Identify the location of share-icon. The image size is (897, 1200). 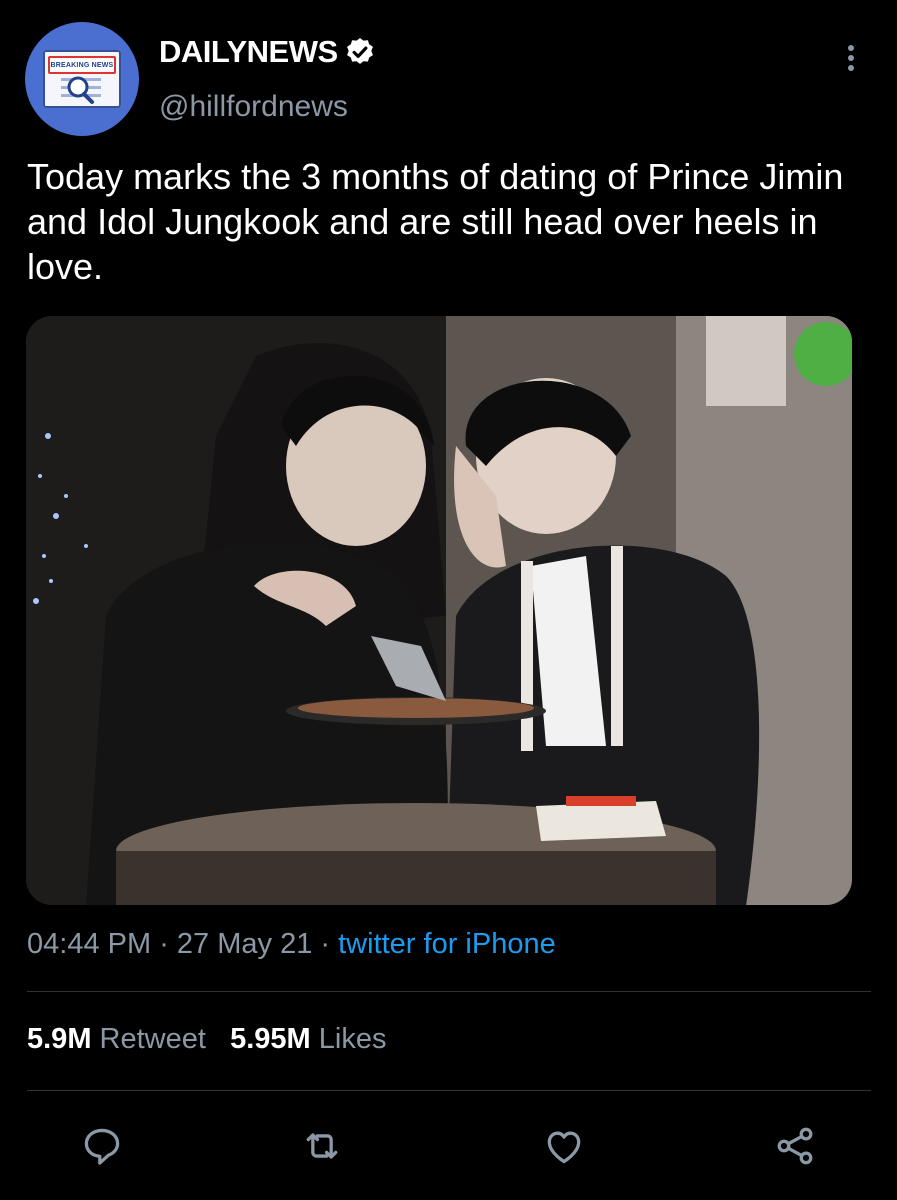
(795, 1146).